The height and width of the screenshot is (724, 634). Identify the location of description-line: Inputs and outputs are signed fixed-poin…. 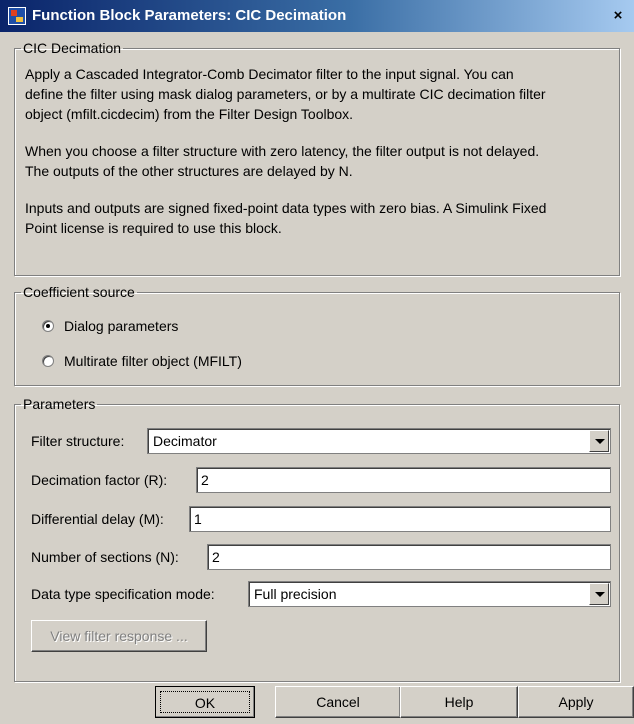
(286, 208).